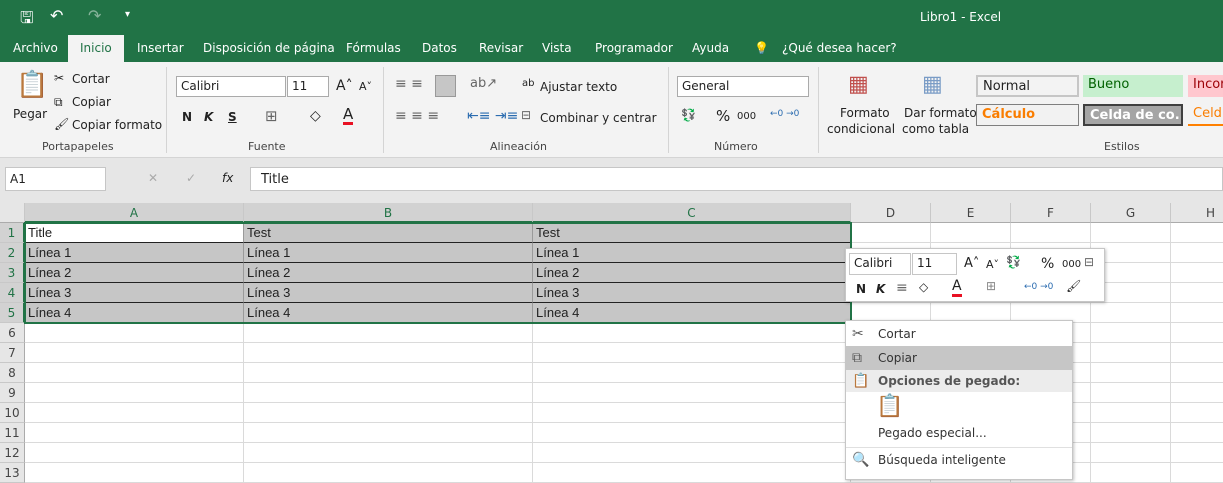 This screenshot has width=1223, height=483. I want to click on row-header-3: 3, so click(12, 273).